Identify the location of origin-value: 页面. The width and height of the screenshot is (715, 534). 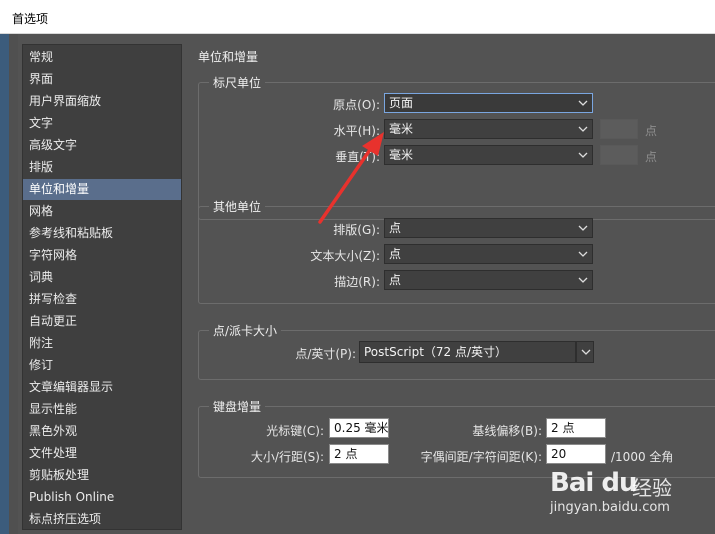
(401, 103).